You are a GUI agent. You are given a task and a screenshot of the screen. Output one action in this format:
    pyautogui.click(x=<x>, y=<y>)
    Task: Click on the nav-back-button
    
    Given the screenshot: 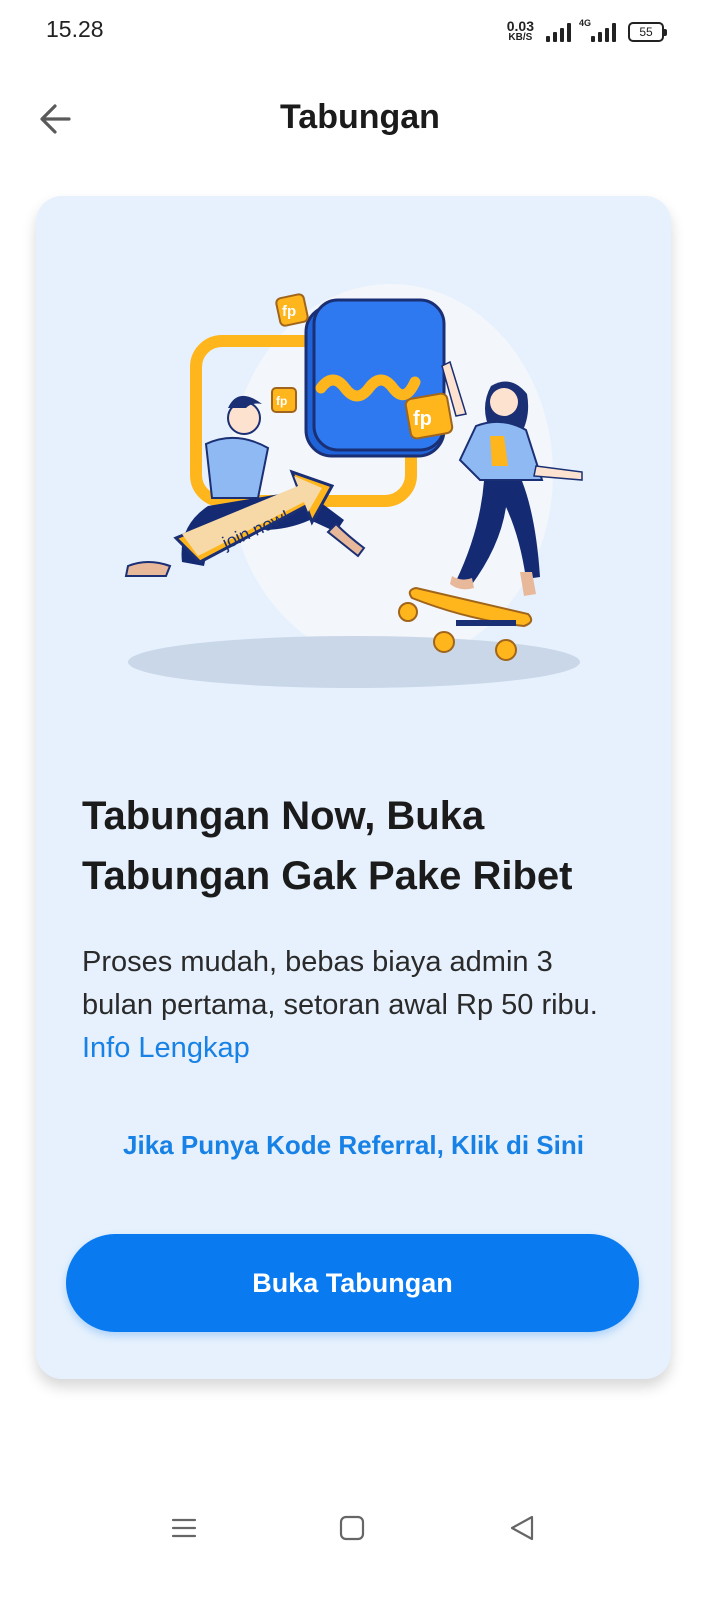 What is the action you would take?
    pyautogui.click(x=522, y=1528)
    